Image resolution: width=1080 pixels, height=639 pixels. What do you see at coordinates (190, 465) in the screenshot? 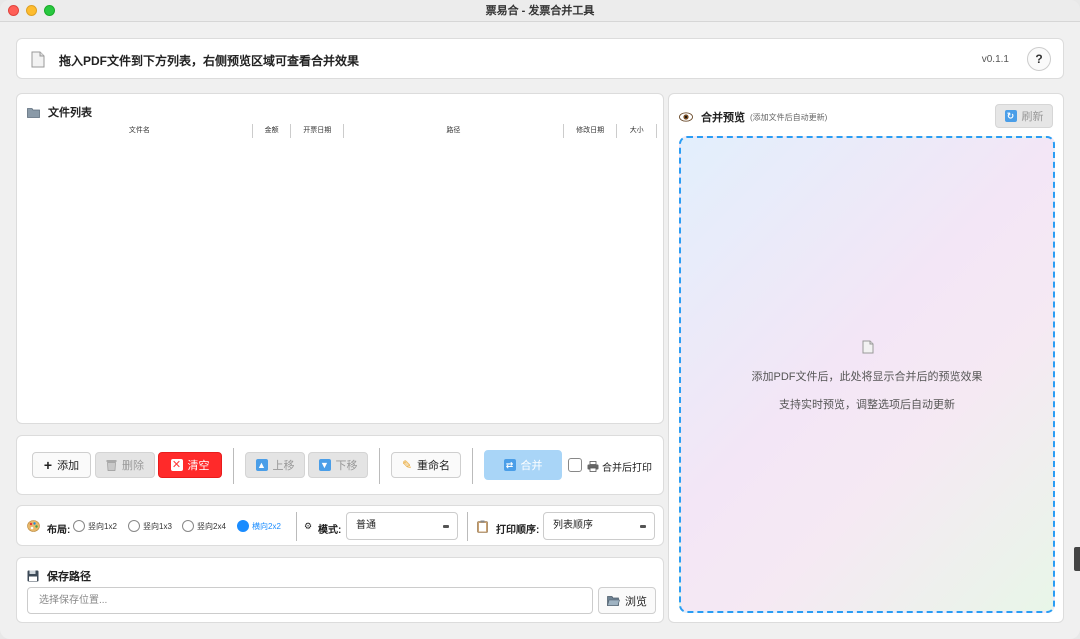
I see `clear-button: ✕ 清空` at bounding box center [190, 465].